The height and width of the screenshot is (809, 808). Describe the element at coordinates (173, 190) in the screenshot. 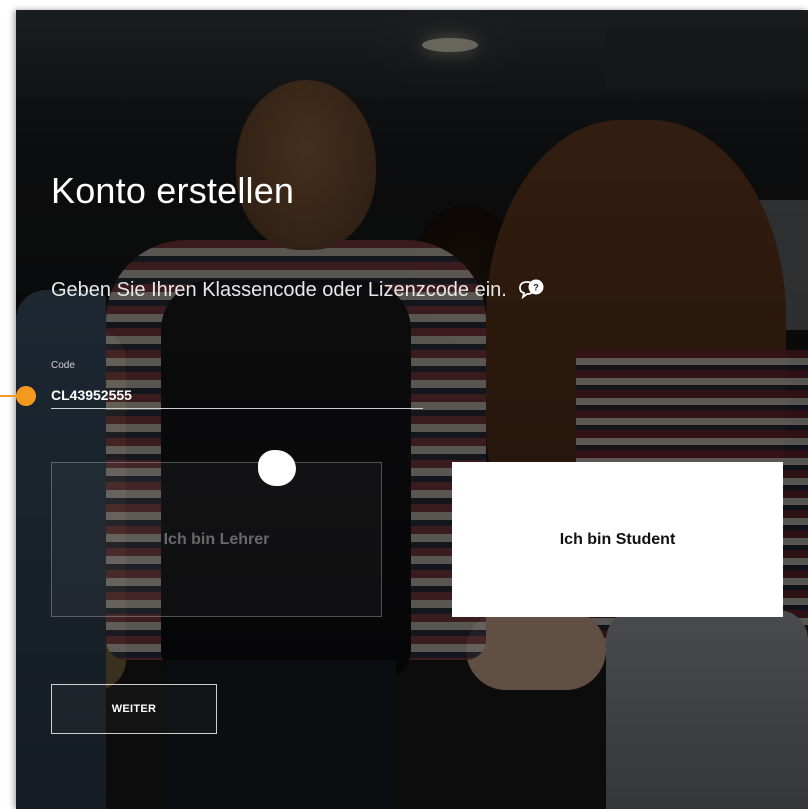

I see `page-title: Konto erstellen` at that location.